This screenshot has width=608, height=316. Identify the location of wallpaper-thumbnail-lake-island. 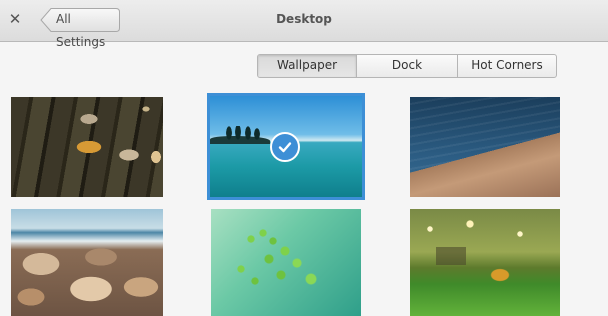
(286, 146).